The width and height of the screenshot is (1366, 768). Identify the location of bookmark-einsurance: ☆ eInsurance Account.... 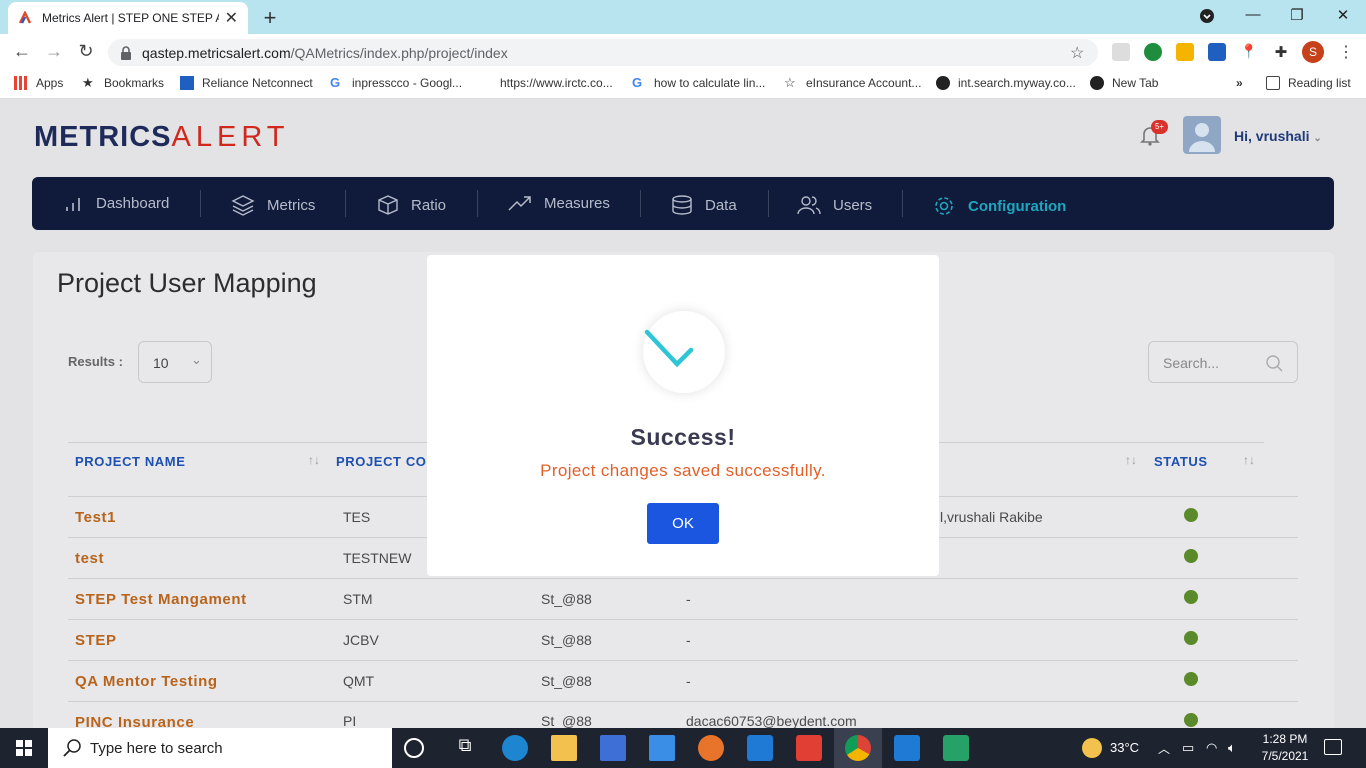
(852, 83).